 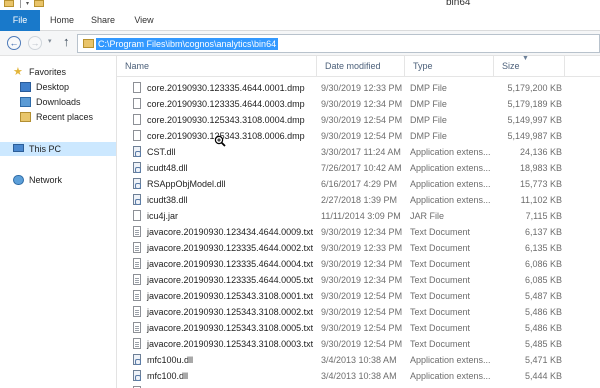 I want to click on computer-icon, so click(x=18, y=148).